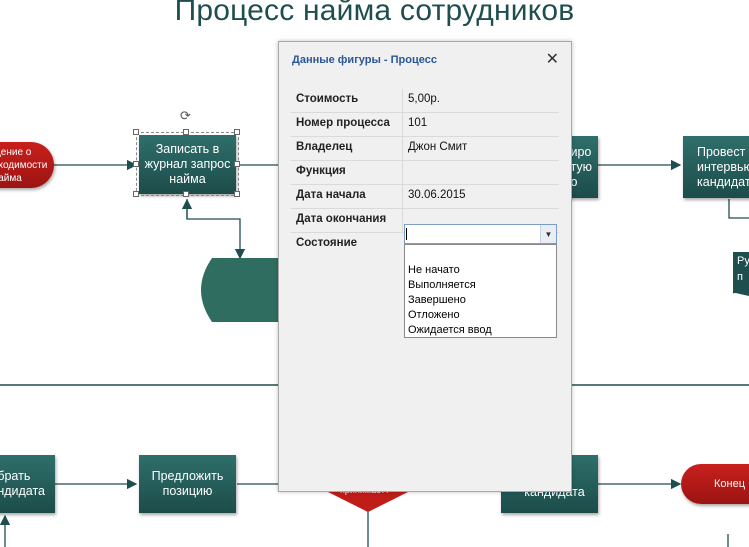 The image size is (749, 547). What do you see at coordinates (216, 229) in the screenshot?
I see `connector-log-to-store` at bounding box center [216, 229].